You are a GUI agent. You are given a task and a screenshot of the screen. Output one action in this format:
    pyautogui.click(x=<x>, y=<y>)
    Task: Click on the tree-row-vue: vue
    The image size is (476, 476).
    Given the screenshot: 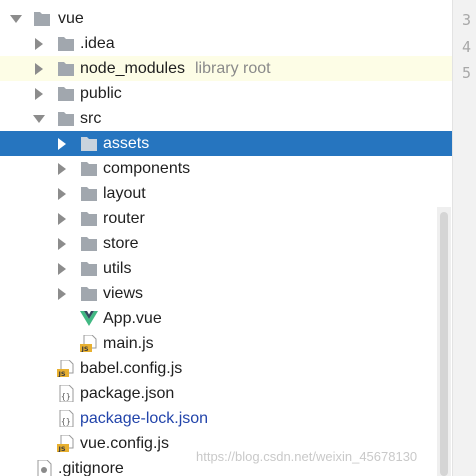 What is the action you would take?
    pyautogui.click(x=226, y=18)
    